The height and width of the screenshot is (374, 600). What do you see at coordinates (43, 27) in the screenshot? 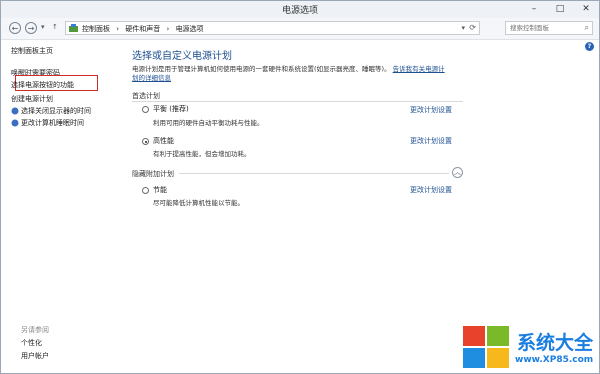
I see `recent-dropdown-icon: ▾` at bounding box center [43, 27].